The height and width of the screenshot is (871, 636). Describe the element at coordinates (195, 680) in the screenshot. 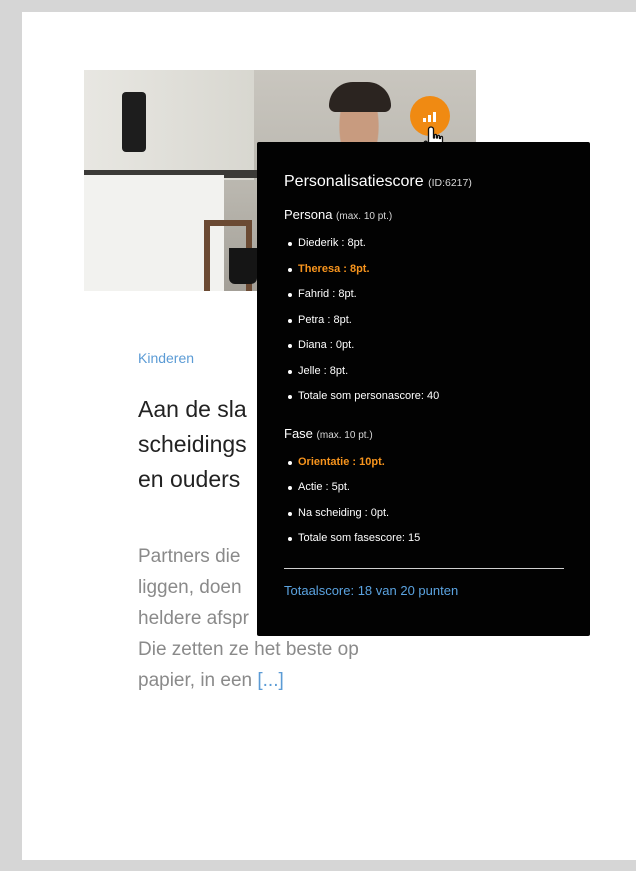

I see `excerpt-line: papier, in een` at that location.